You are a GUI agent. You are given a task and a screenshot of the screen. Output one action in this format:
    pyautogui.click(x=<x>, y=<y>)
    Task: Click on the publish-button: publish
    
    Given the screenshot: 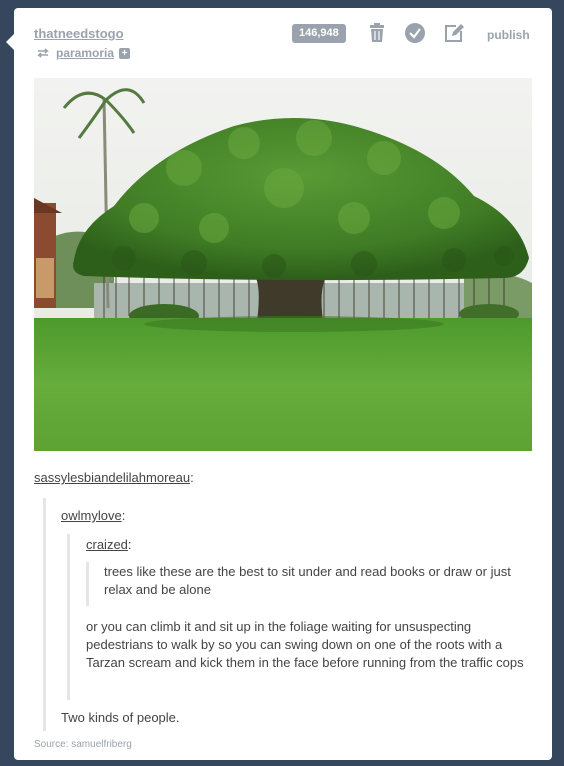 What is the action you would take?
    pyautogui.click(x=508, y=35)
    